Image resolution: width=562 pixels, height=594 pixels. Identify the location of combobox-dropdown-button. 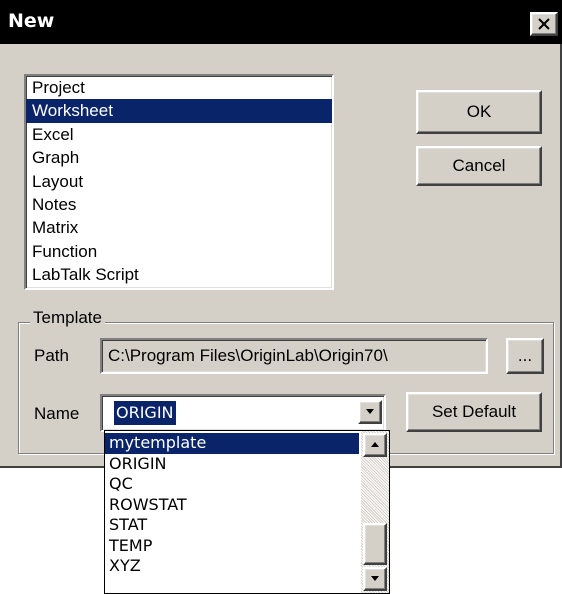
(370, 412).